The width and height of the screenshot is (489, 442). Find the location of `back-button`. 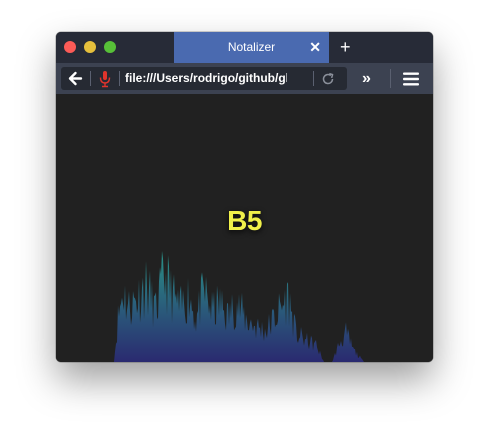

back-button is located at coordinates (75, 78).